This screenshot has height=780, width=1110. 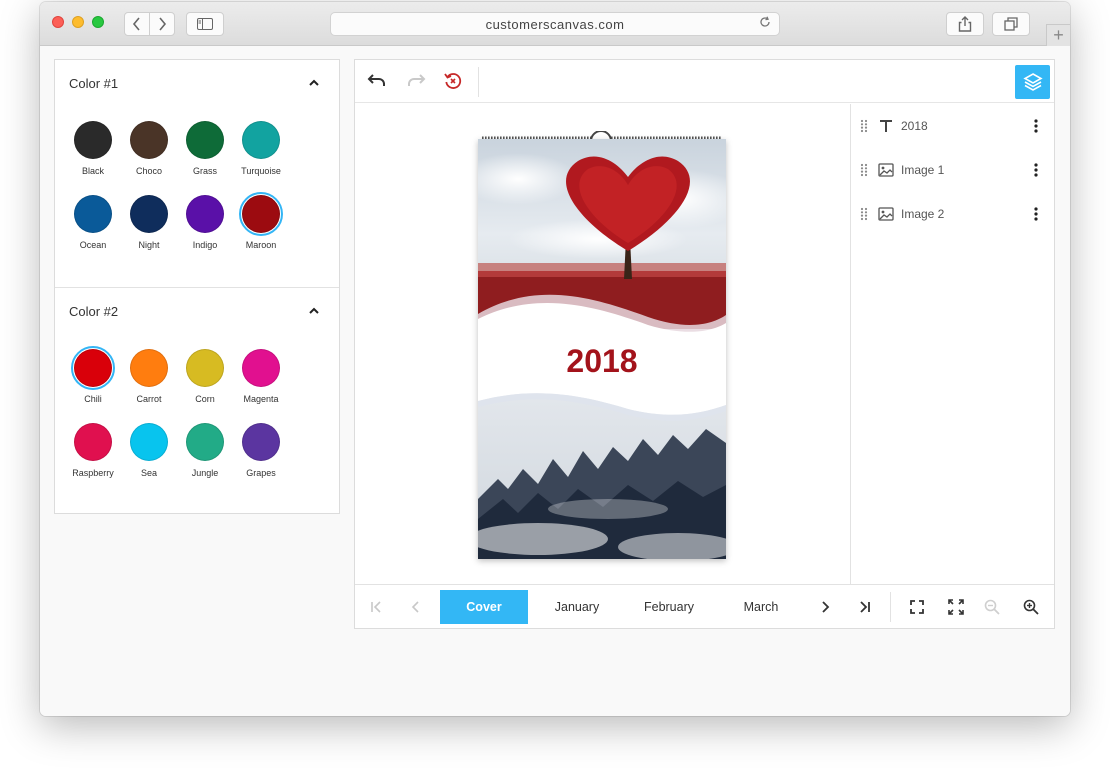 What do you see at coordinates (886, 214) in the screenshot?
I see `image-icon` at bounding box center [886, 214].